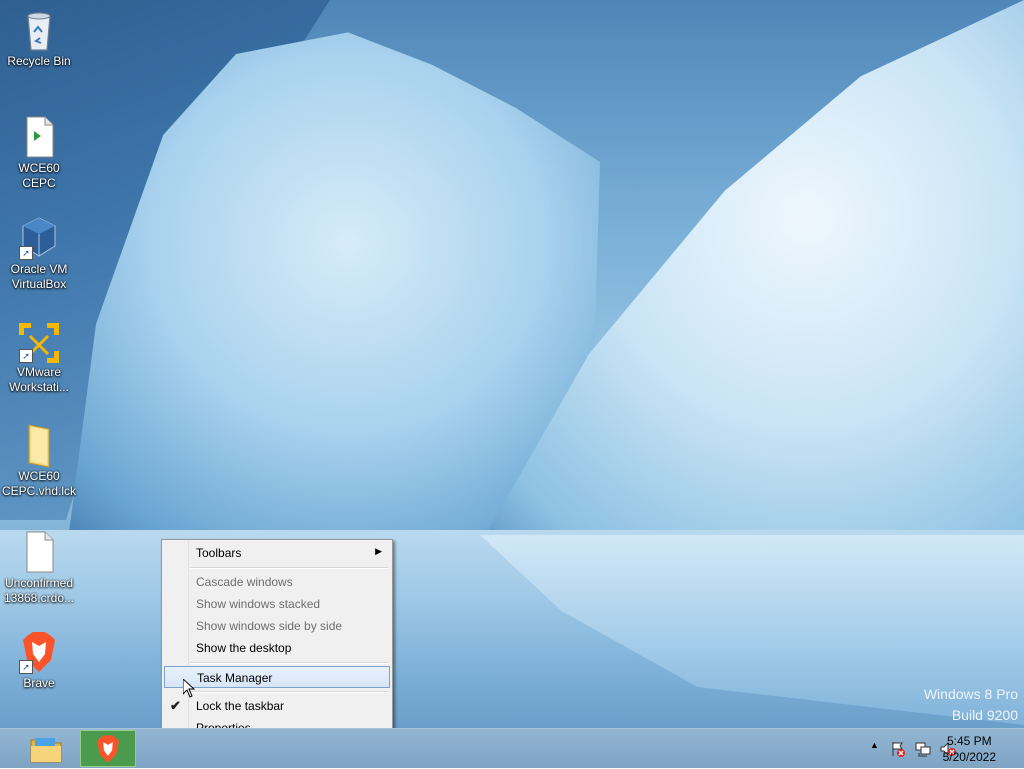 The height and width of the screenshot is (769, 1024). What do you see at coordinates (277, 677) in the screenshot?
I see `menu-item-task-manager: Task Manager` at bounding box center [277, 677].